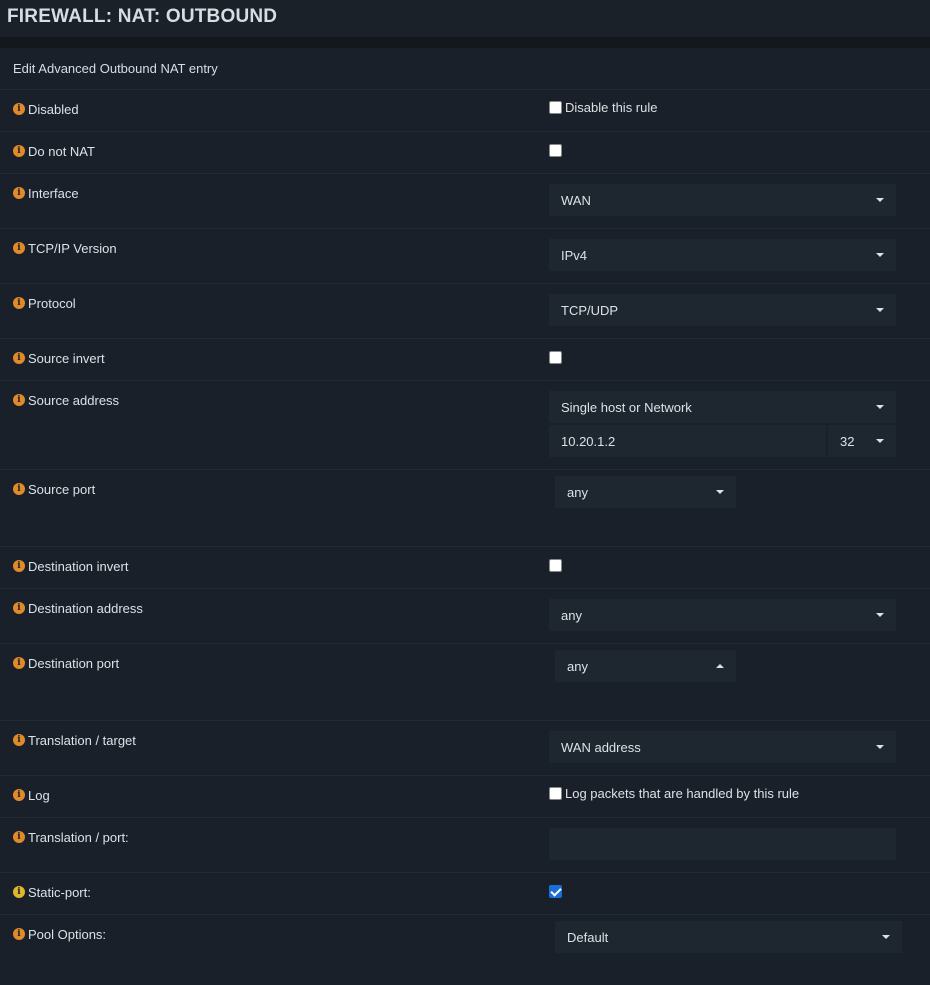 This screenshot has width=930, height=985. I want to click on label: Log, so click(39, 795).